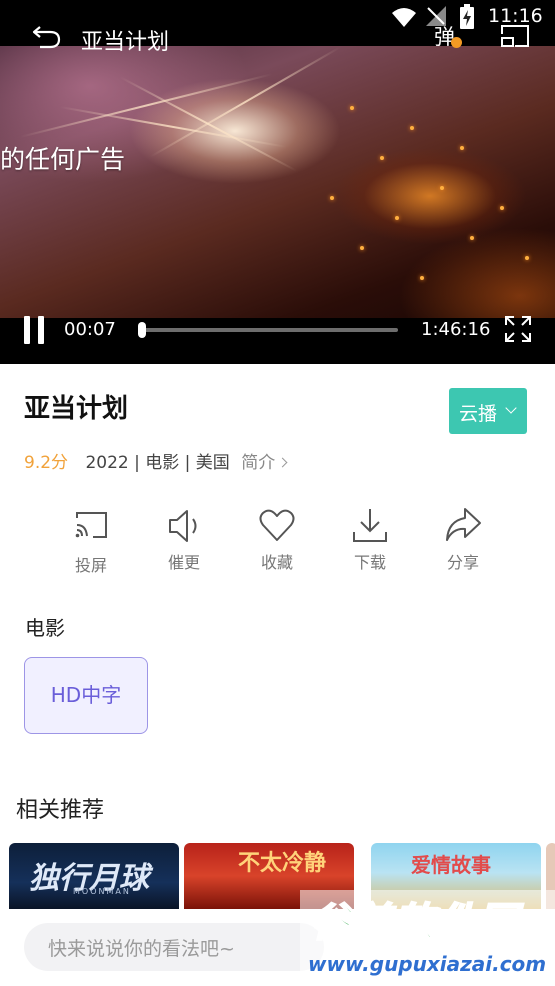 The width and height of the screenshot is (555, 986). What do you see at coordinates (258, 463) in the screenshot?
I see `intro-label: 简介` at bounding box center [258, 463].